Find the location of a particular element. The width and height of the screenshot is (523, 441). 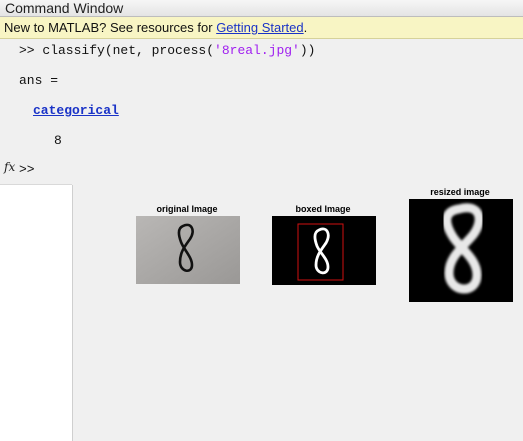

resized-digit-drawing is located at coordinates (461, 250).